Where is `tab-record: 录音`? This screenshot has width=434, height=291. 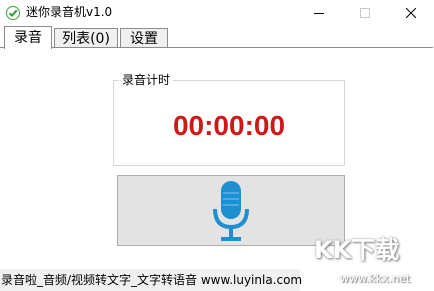
tab-record: 录音 is located at coordinates (28, 37).